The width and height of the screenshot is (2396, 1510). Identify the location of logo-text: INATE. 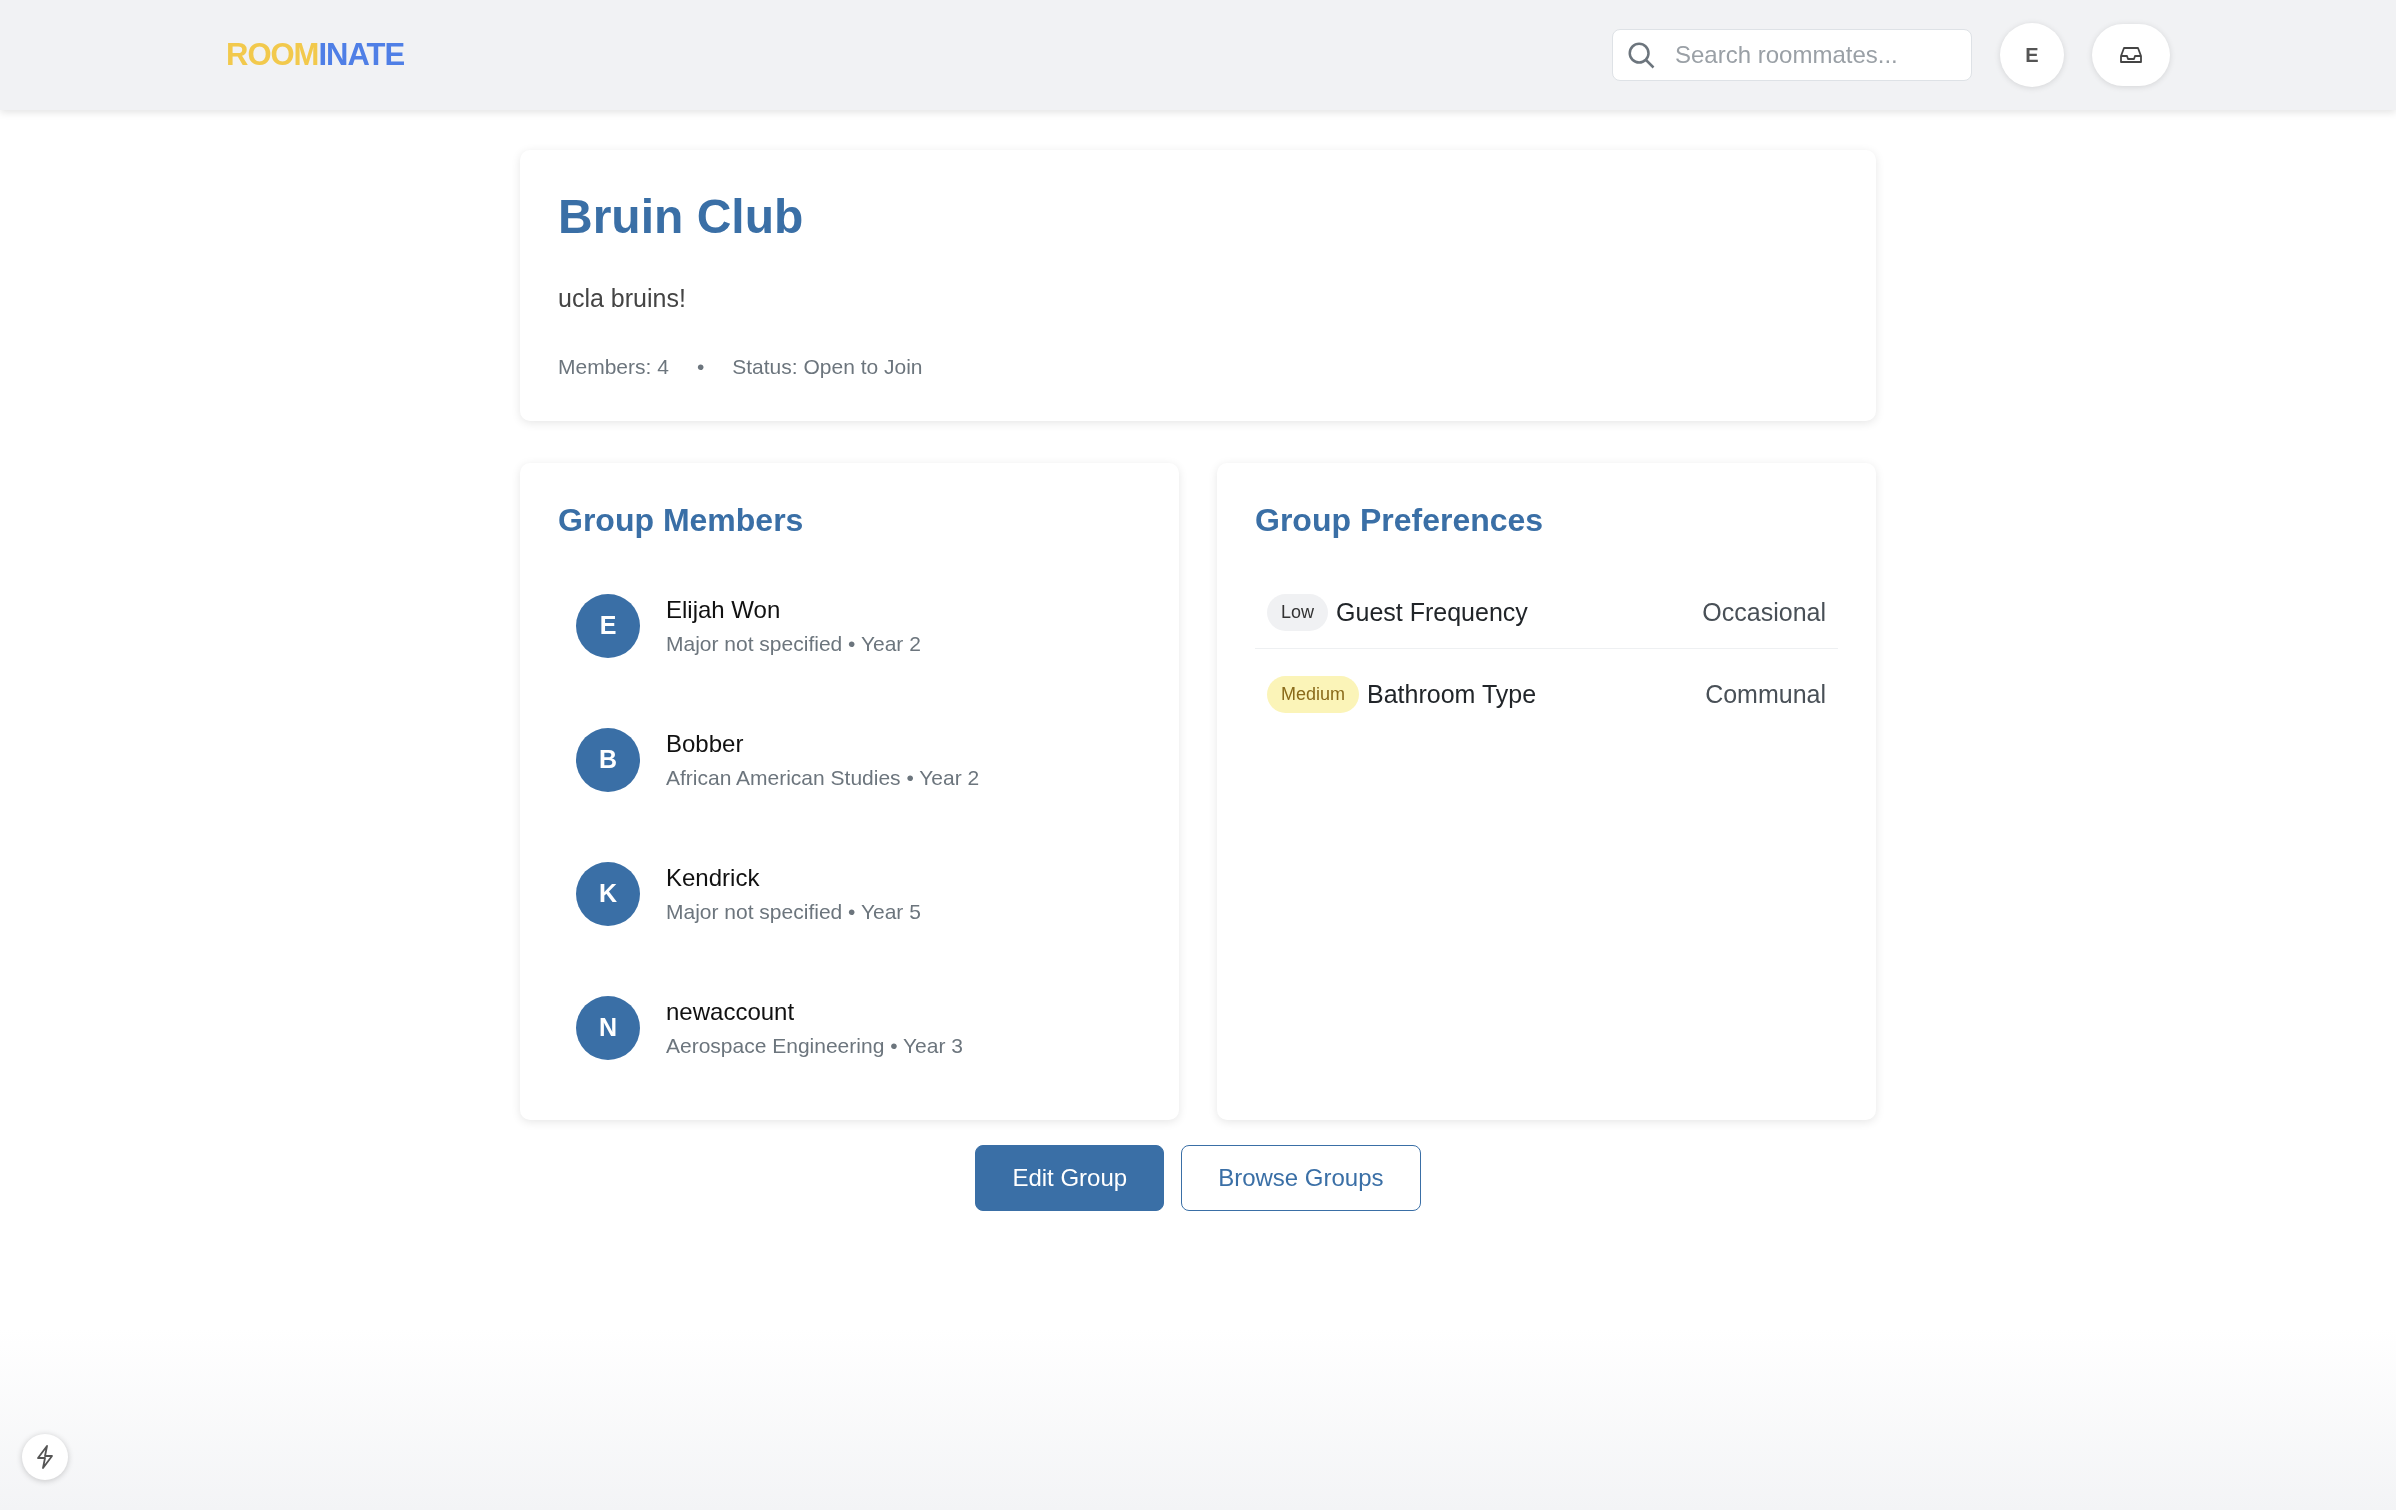
(361, 55).